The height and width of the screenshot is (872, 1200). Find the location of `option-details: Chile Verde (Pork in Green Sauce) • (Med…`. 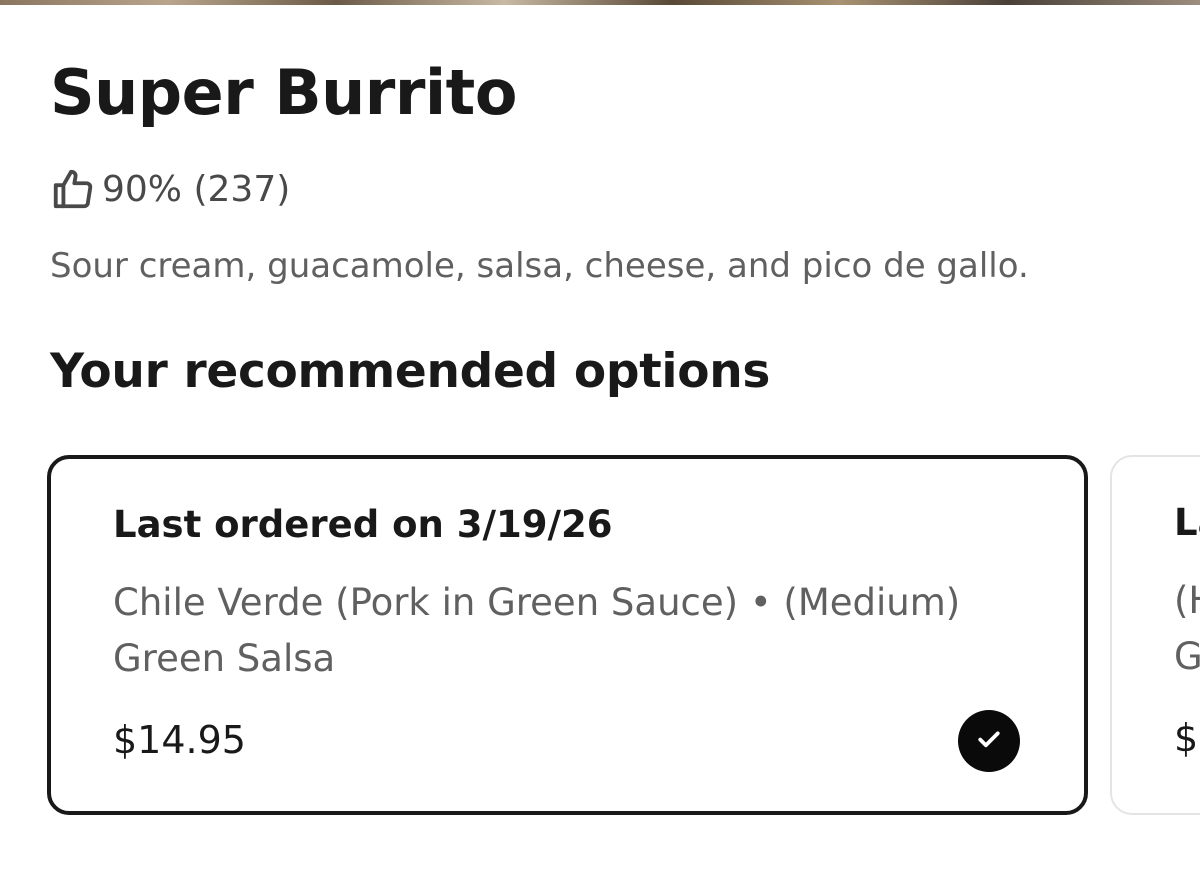

option-details: Chile Verde (Pork in Green Sauce) • (Med… is located at coordinates (578, 631).